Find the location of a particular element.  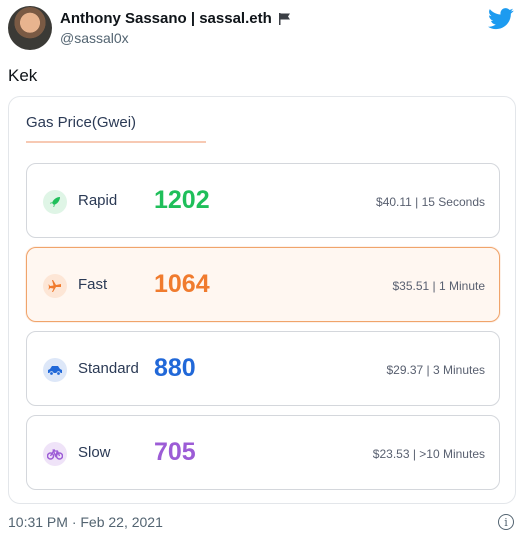

gas-row-label: Slow is located at coordinates (94, 452).